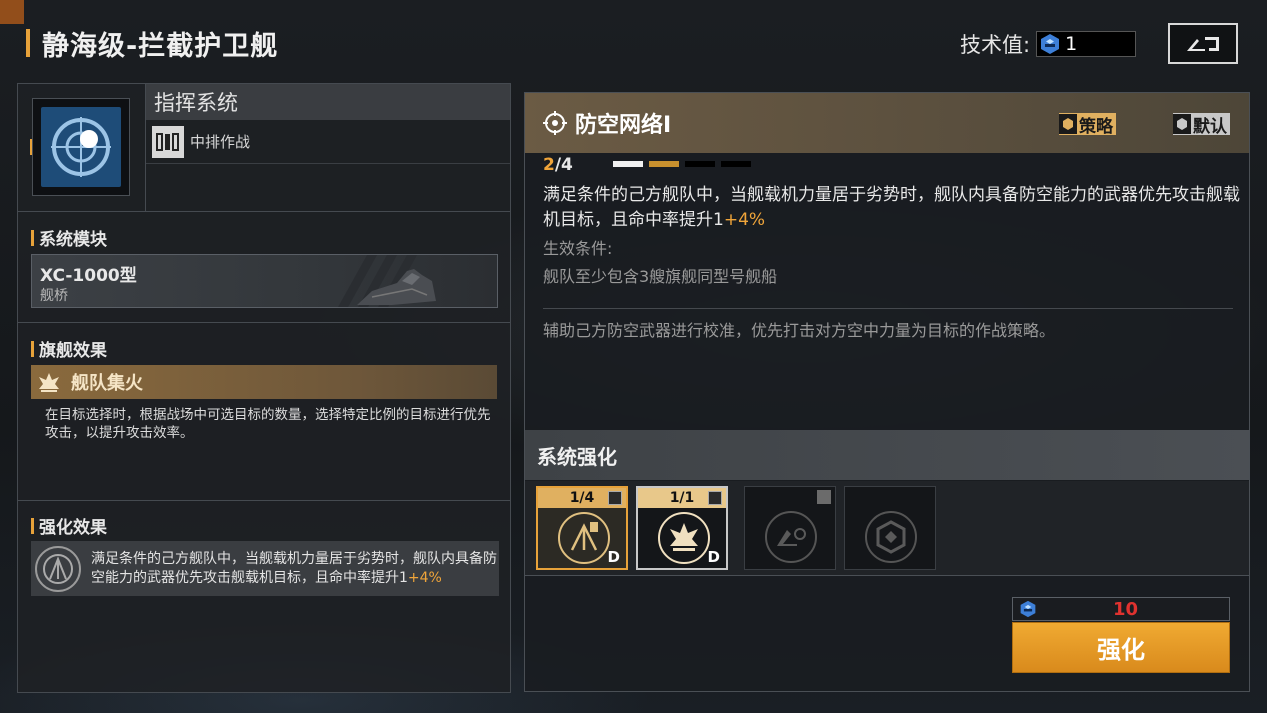 This screenshot has width=1267, height=713. Describe the element at coordinates (563, 165) in the screenshot. I see `level-max: /4` at that location.